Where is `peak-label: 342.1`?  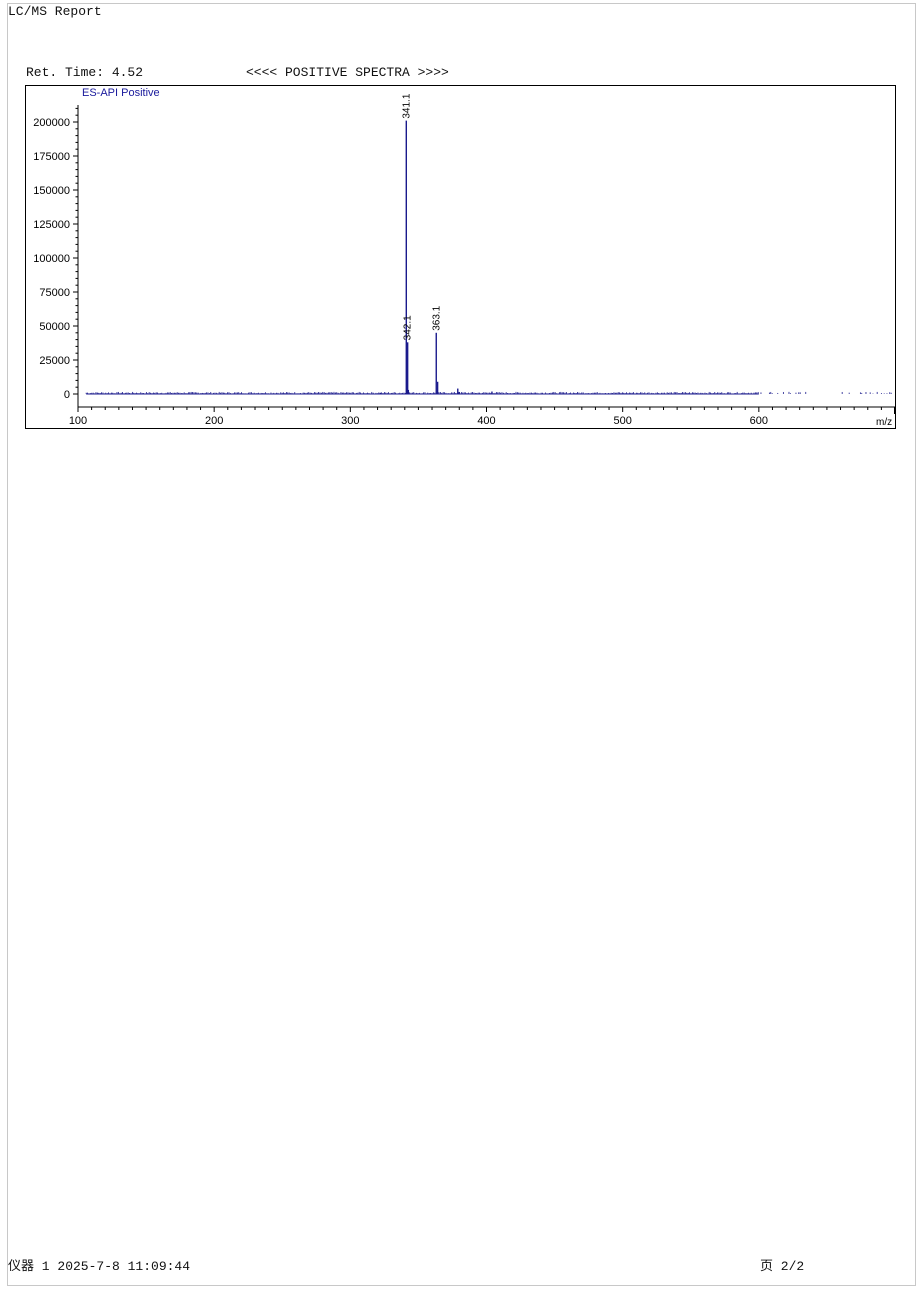 peak-label: 342.1 is located at coordinates (408, 327).